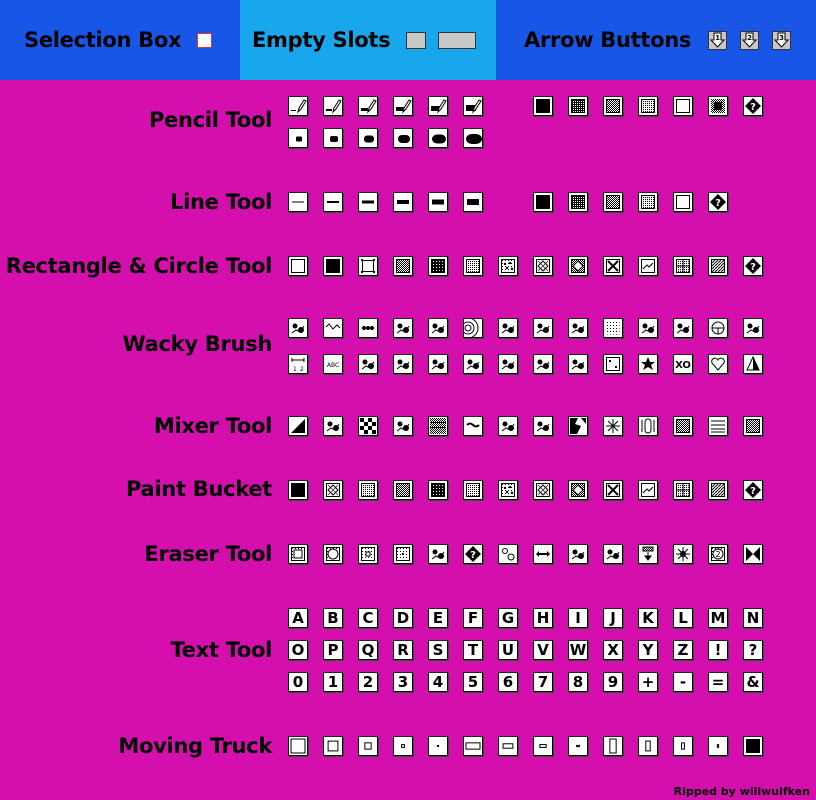 This screenshot has width=816, height=800. Describe the element at coordinates (403, 650) in the screenshot. I see `text-glyph-icon: R` at that location.